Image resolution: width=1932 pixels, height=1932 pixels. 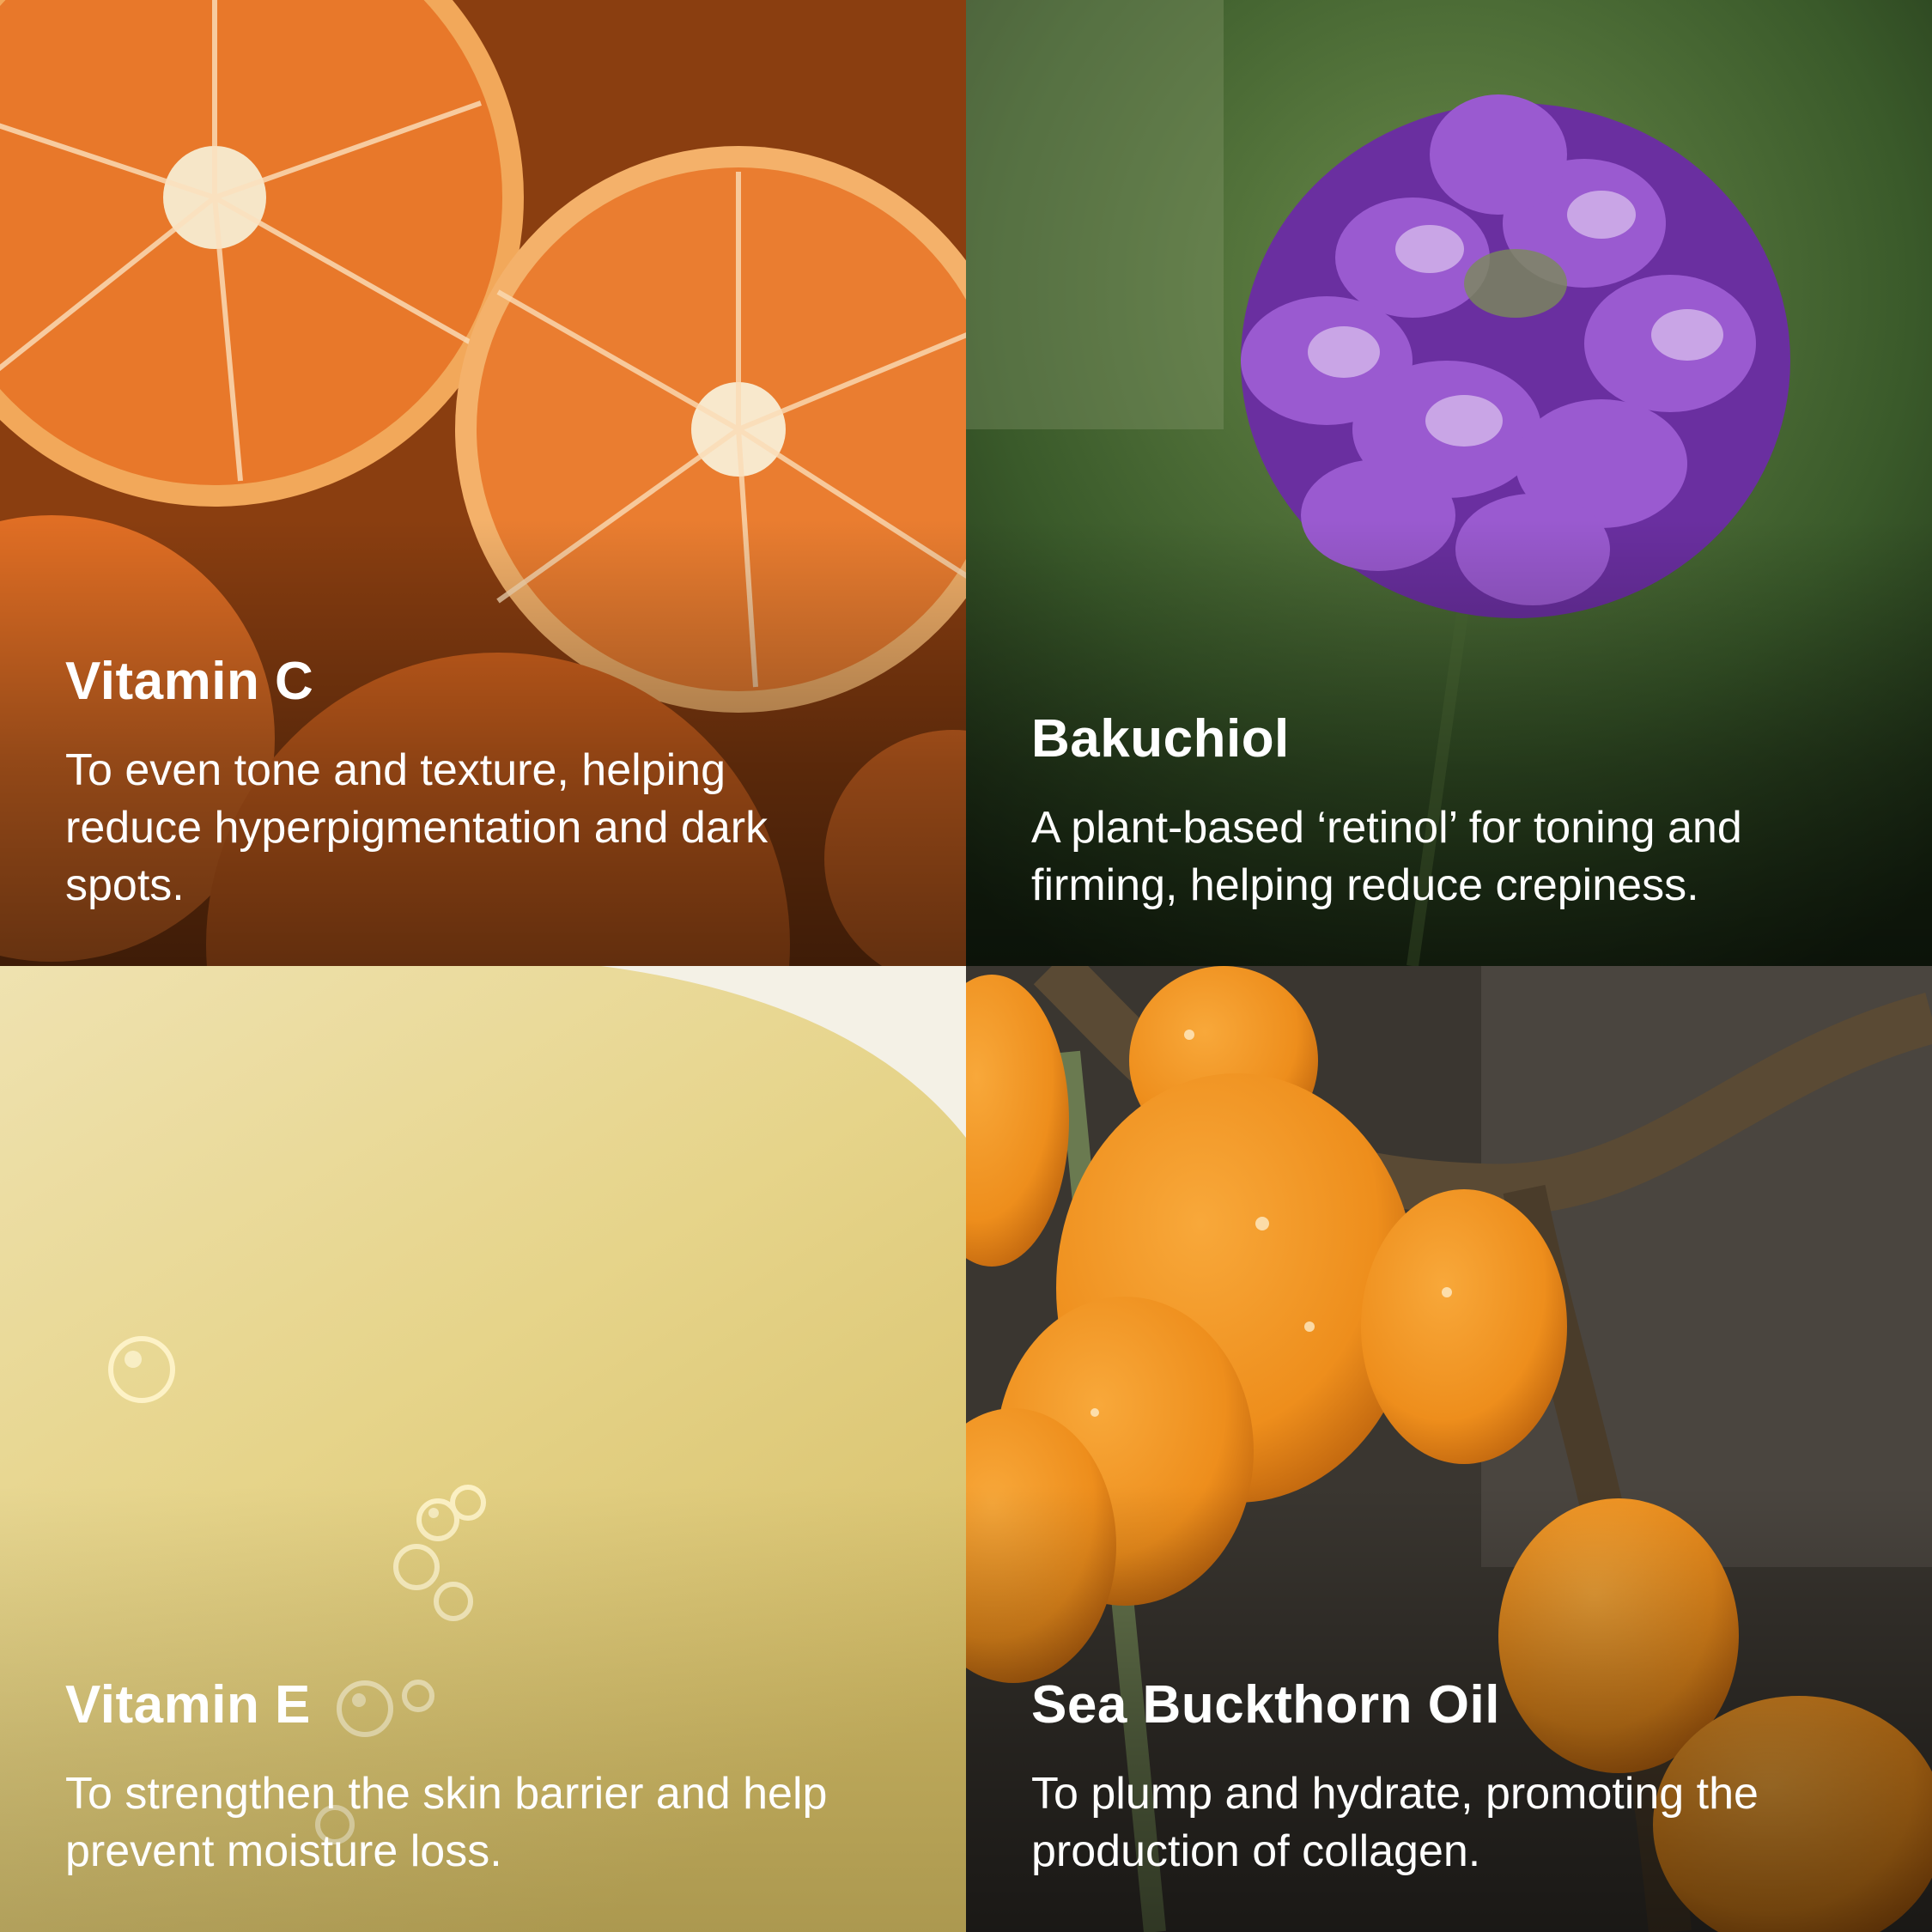 What do you see at coordinates (190, 681) in the screenshot?
I see `ingredient-title: Vitamin C` at bounding box center [190, 681].